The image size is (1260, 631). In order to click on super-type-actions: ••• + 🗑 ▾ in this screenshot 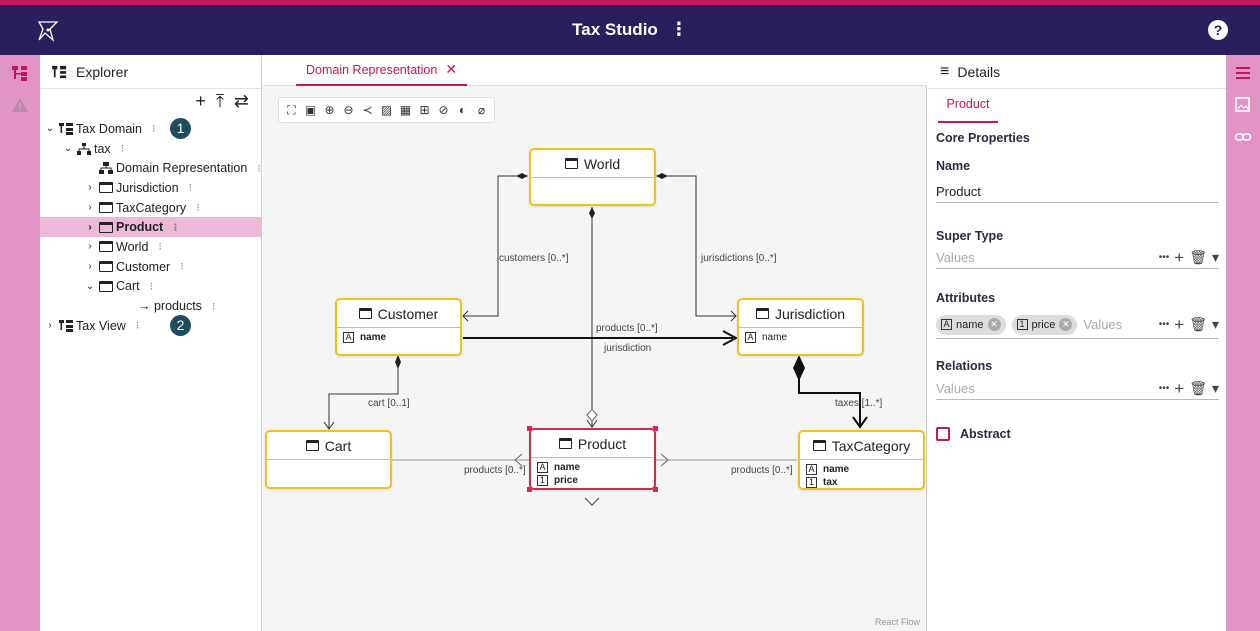, I will do `click(1189, 258)`.